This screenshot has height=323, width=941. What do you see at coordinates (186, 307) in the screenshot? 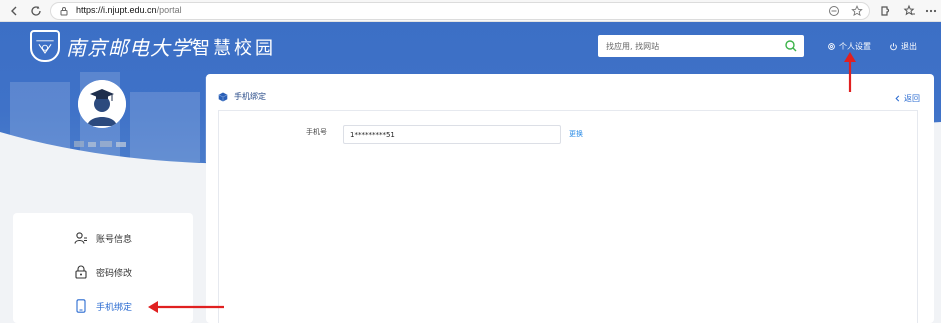
I see `annotation-arrow-left` at bounding box center [186, 307].